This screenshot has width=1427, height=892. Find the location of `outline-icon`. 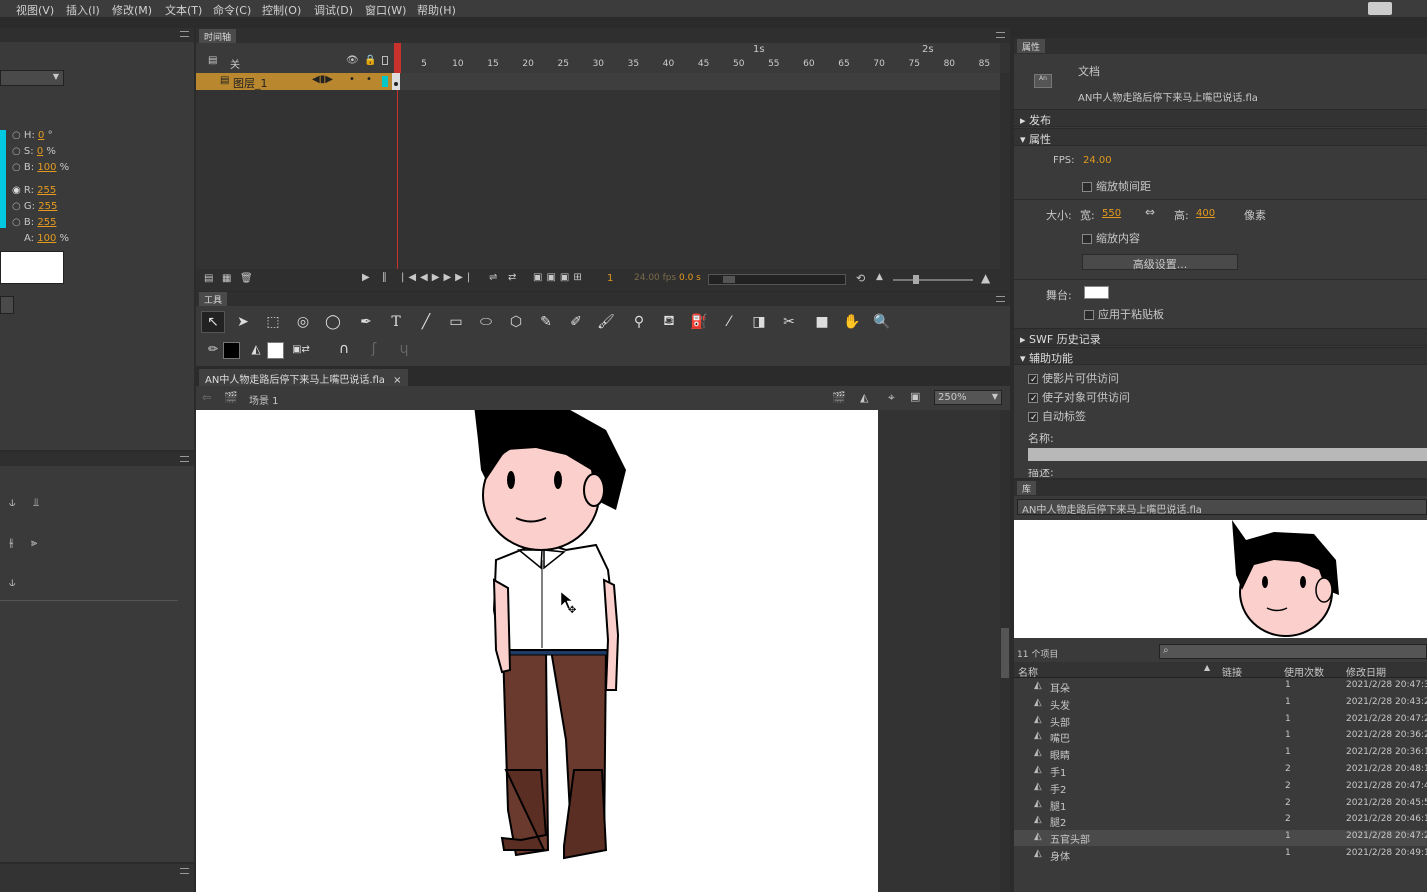

outline-icon is located at coordinates (385, 60).